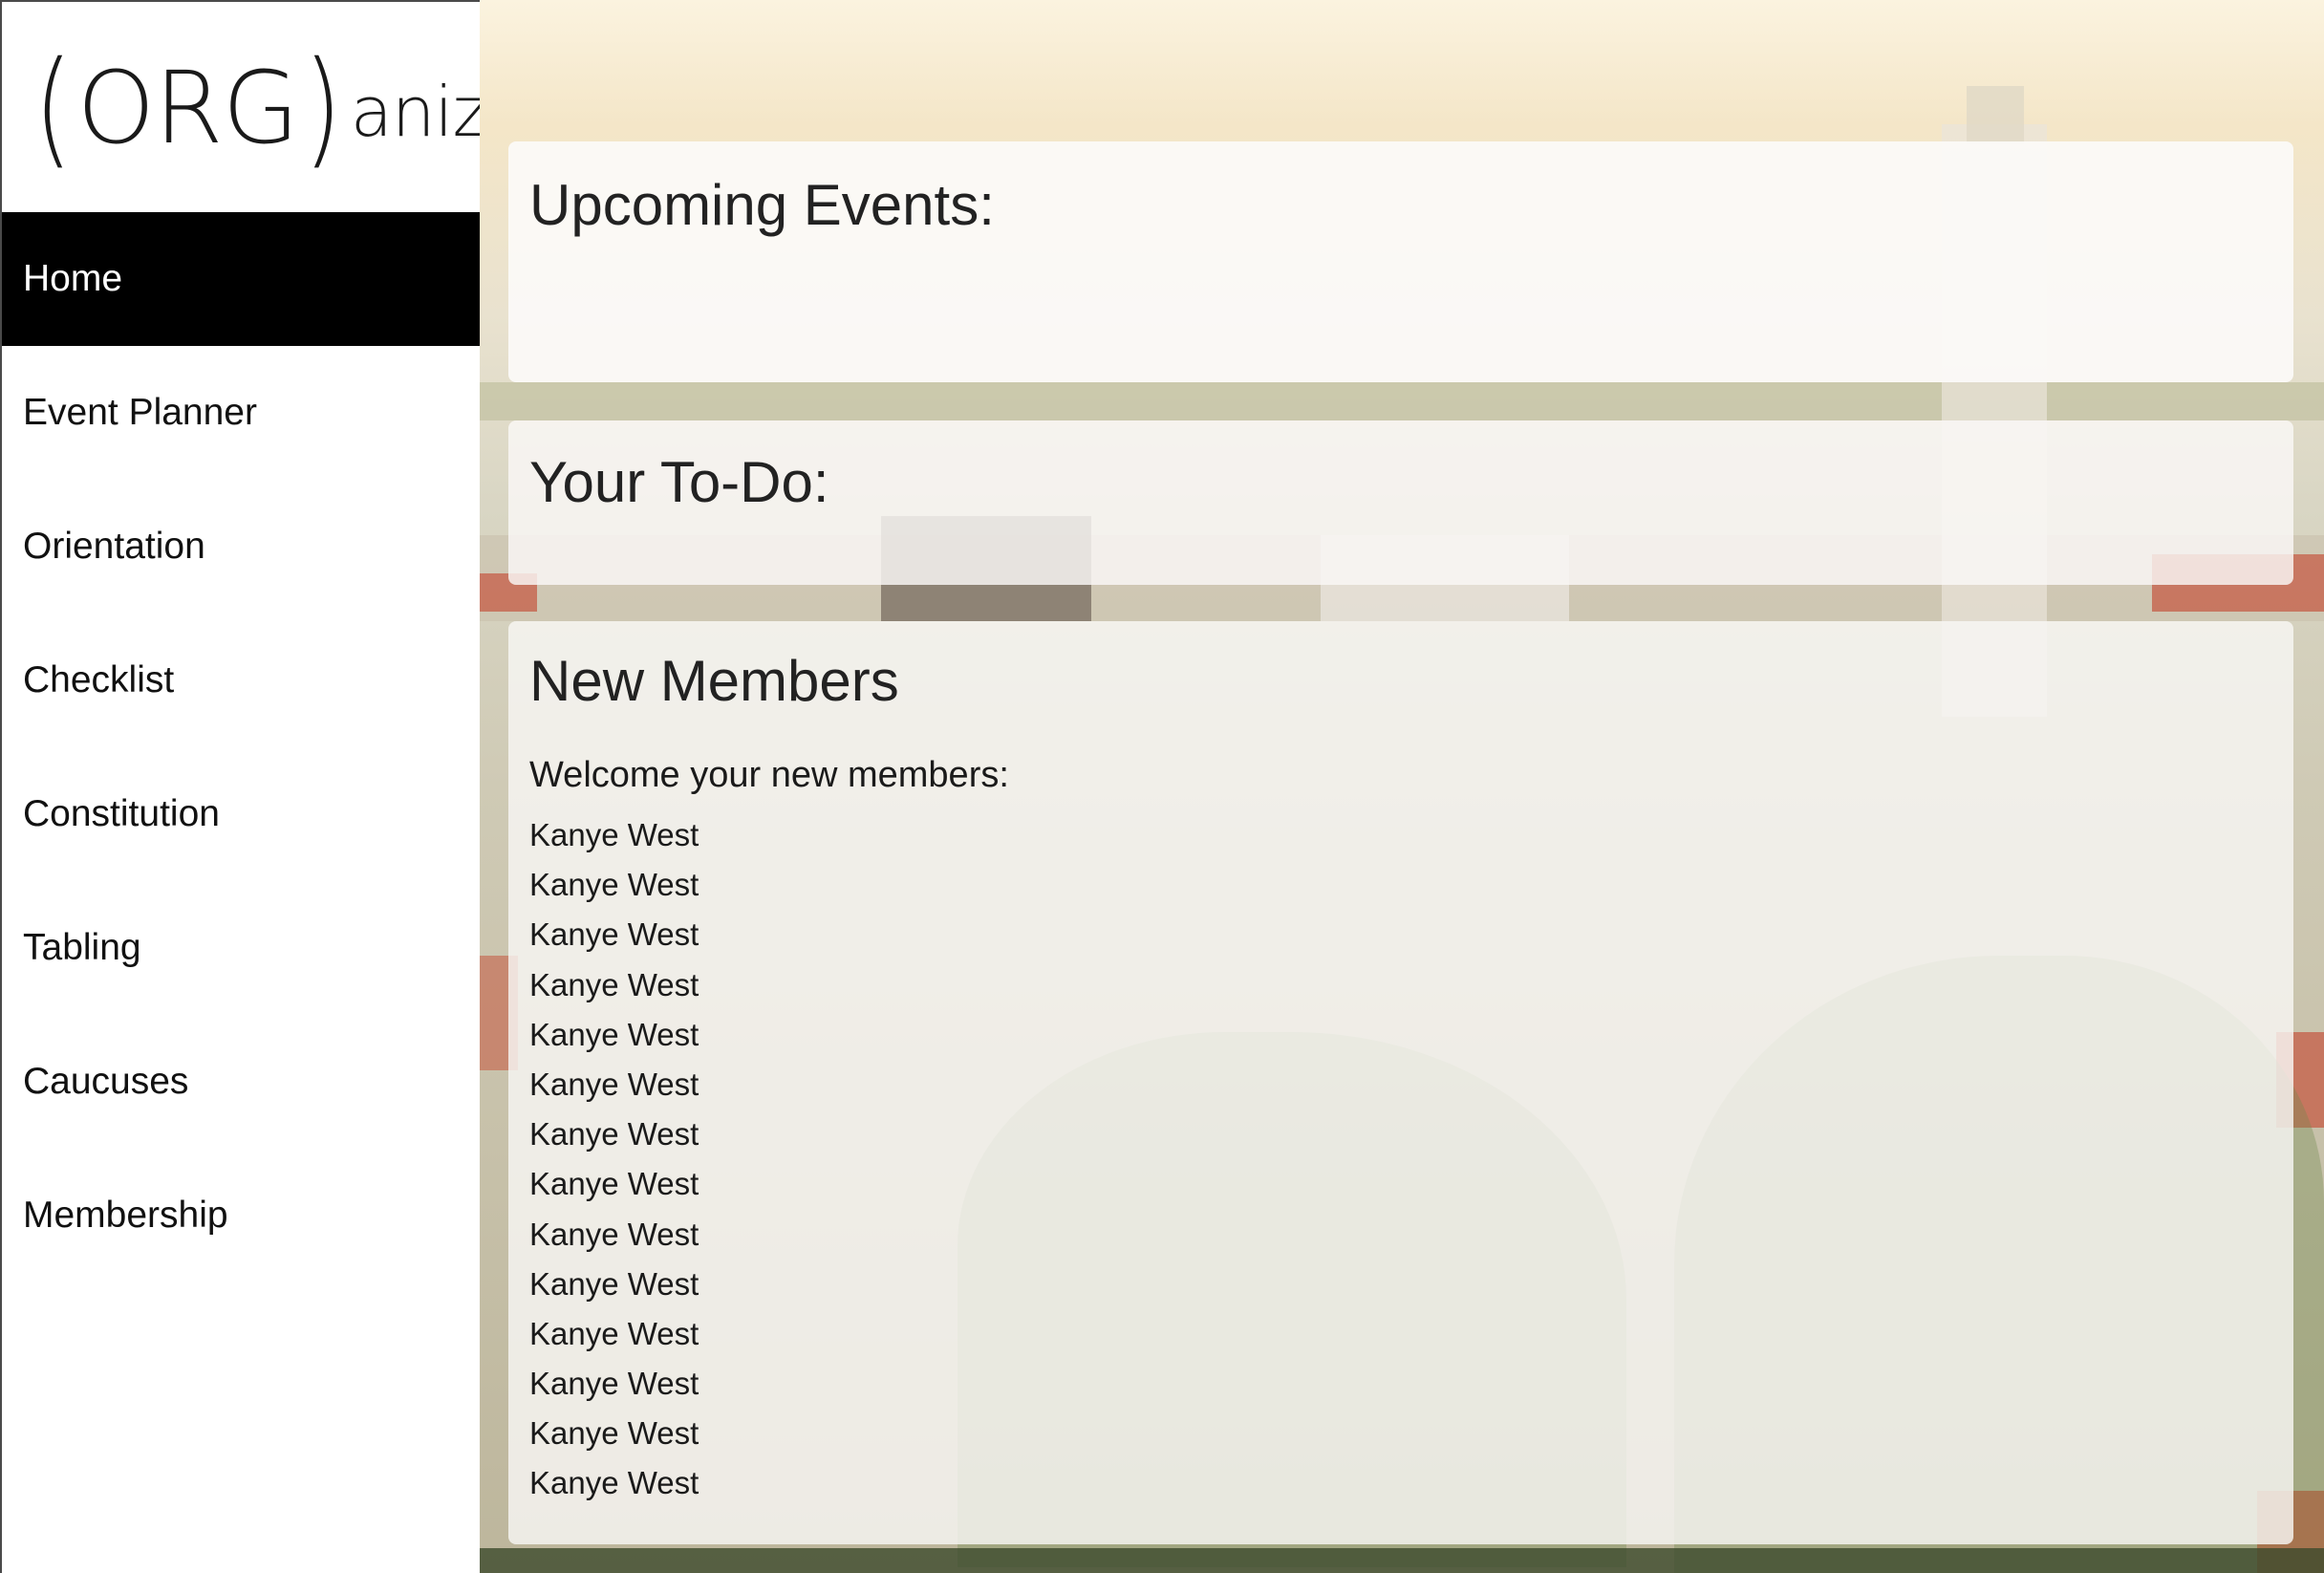  What do you see at coordinates (241, 1216) in the screenshot?
I see `sidebar-item-membership: Membership` at bounding box center [241, 1216].